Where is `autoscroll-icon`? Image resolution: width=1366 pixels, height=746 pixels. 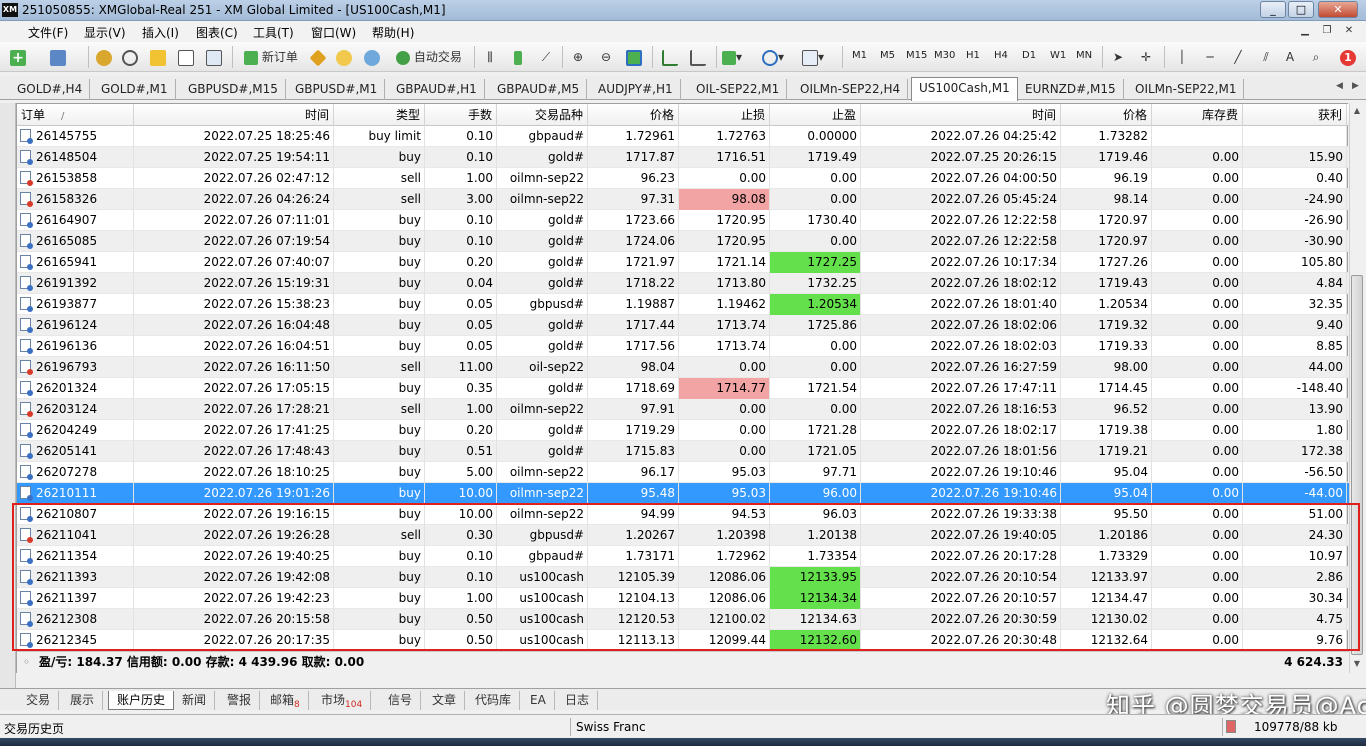 autoscroll-icon is located at coordinates (670, 57).